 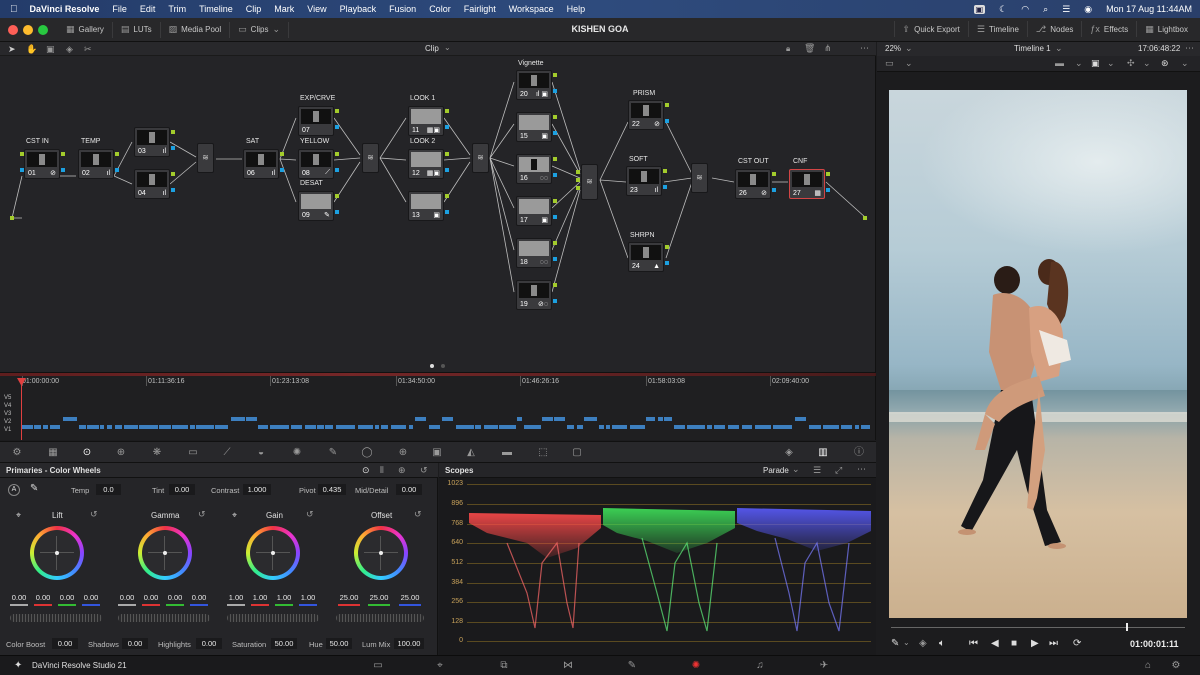 I want to click on gain-g-value: 1.00, so click(x=284, y=597).